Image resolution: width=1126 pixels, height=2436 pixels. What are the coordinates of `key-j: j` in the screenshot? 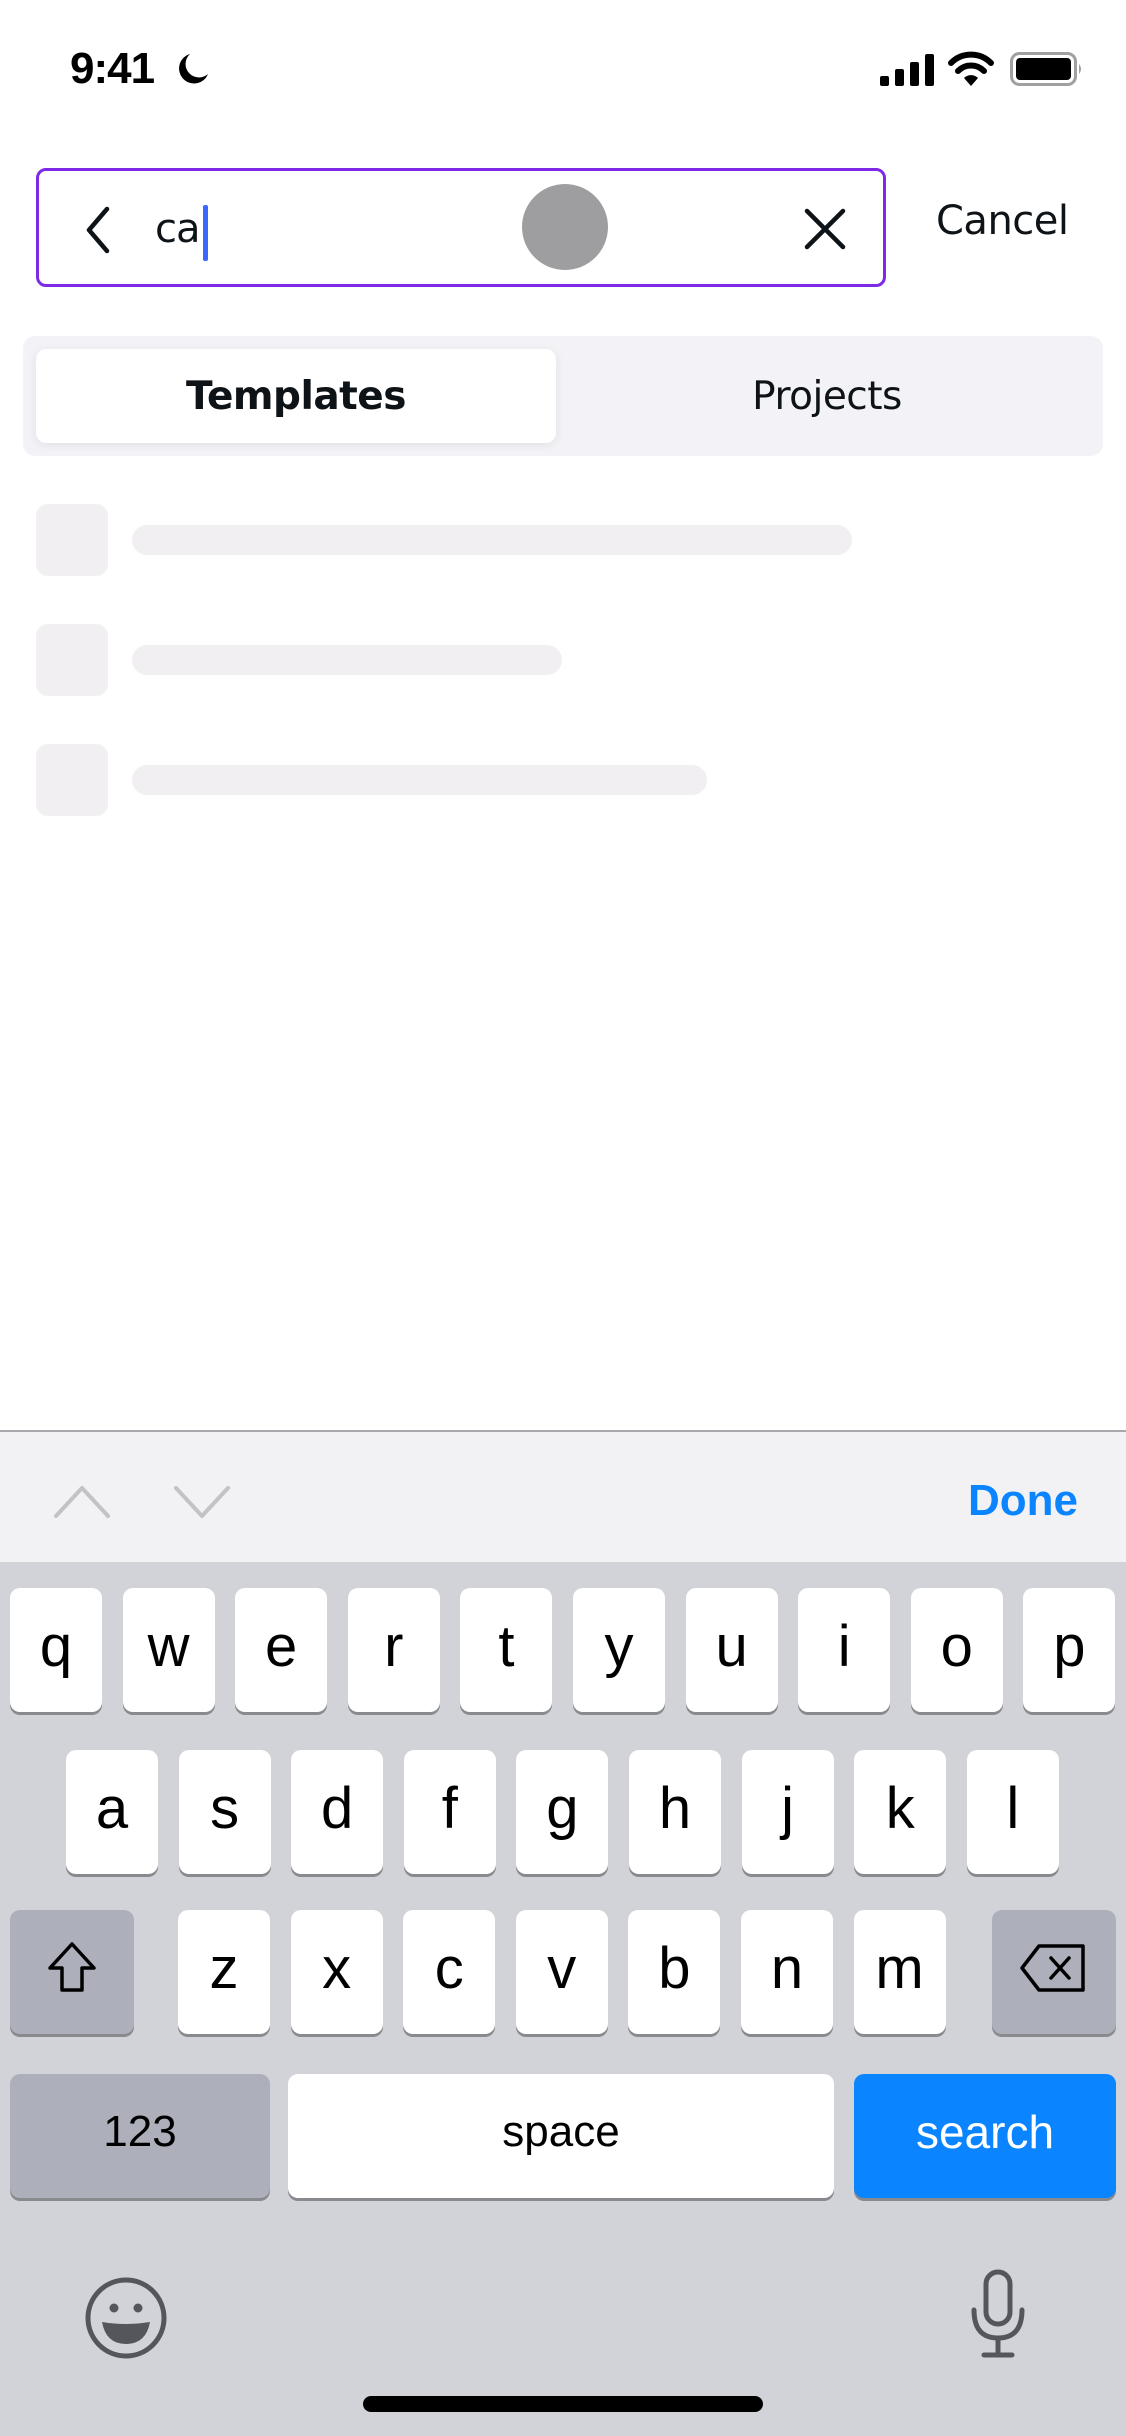 It's located at (787, 1812).